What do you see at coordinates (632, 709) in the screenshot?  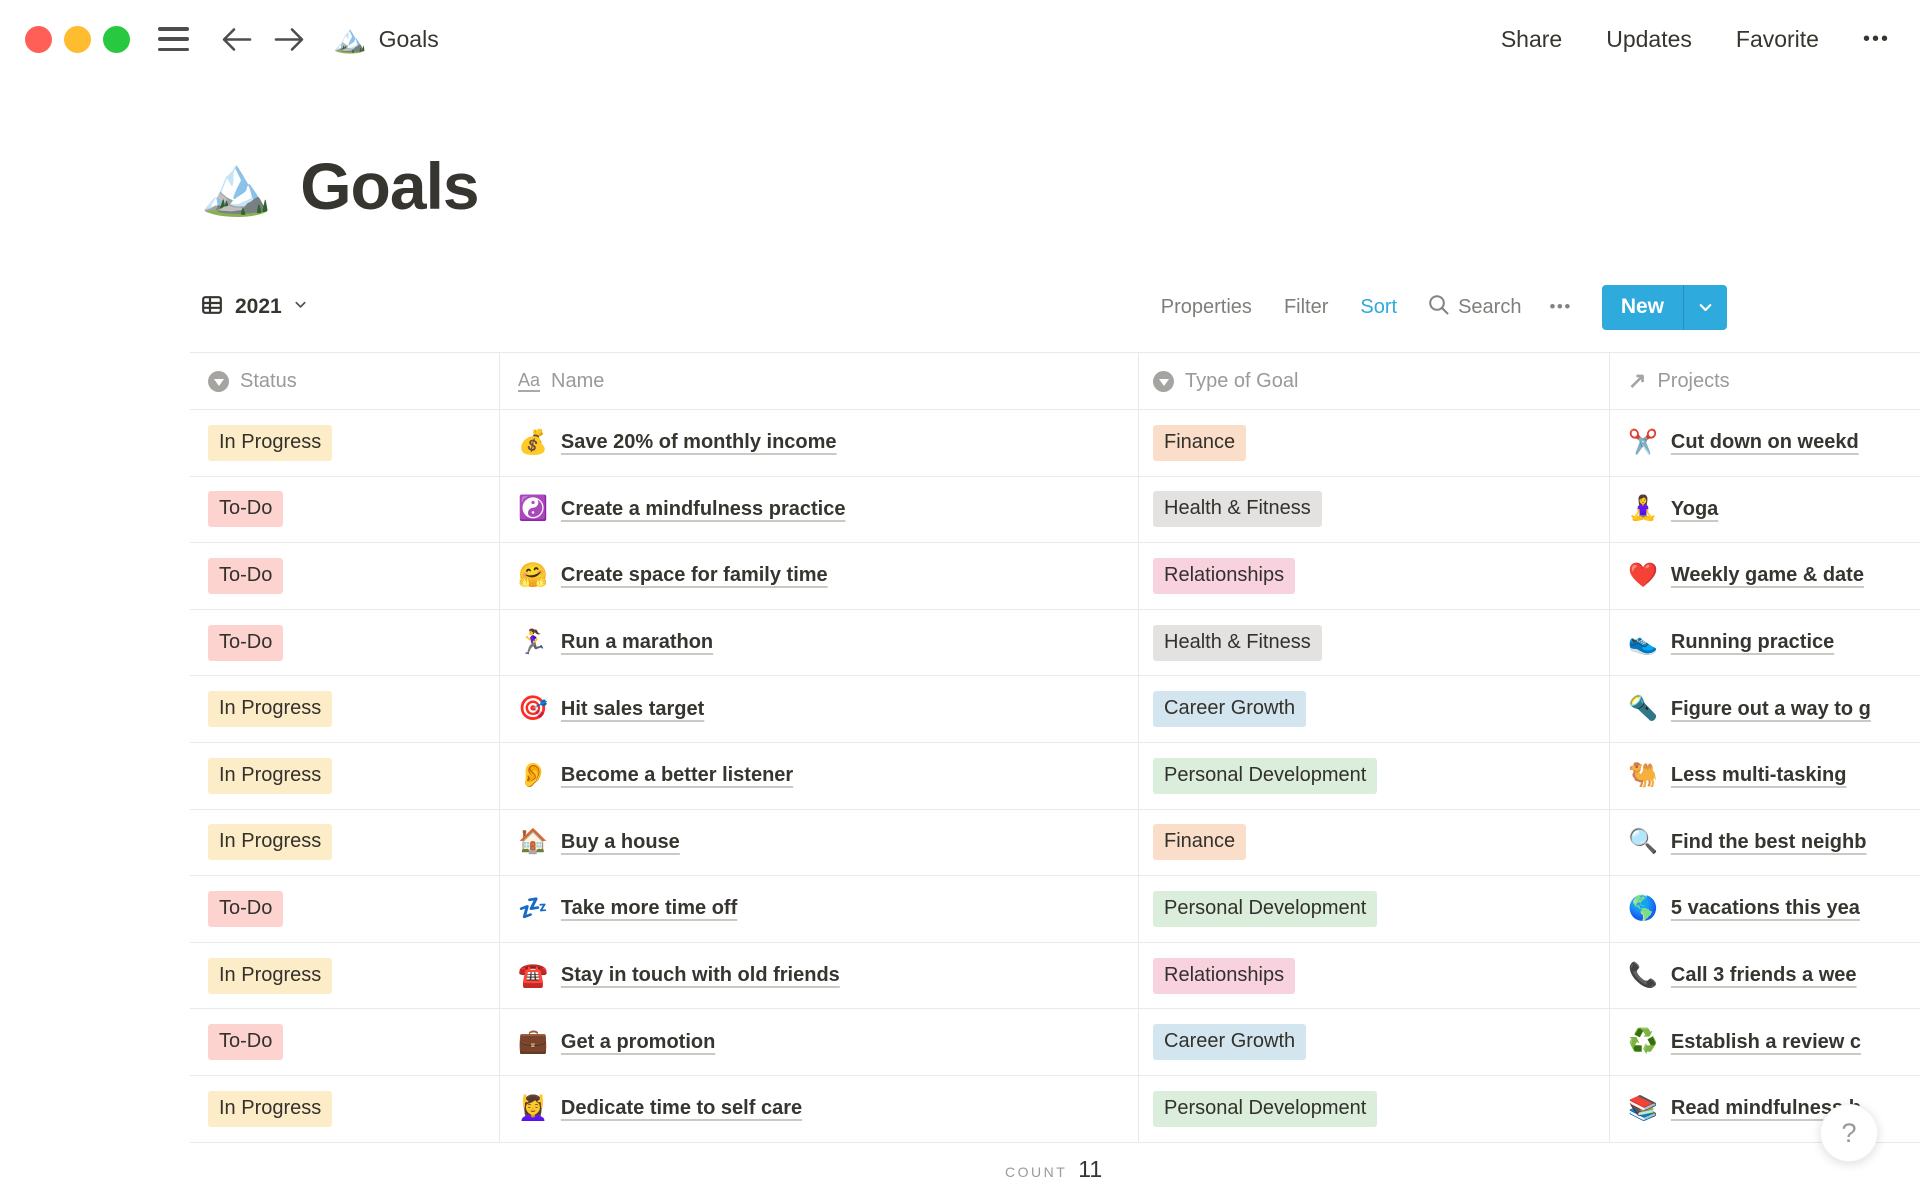 I see `name-link: Hit sales target` at bounding box center [632, 709].